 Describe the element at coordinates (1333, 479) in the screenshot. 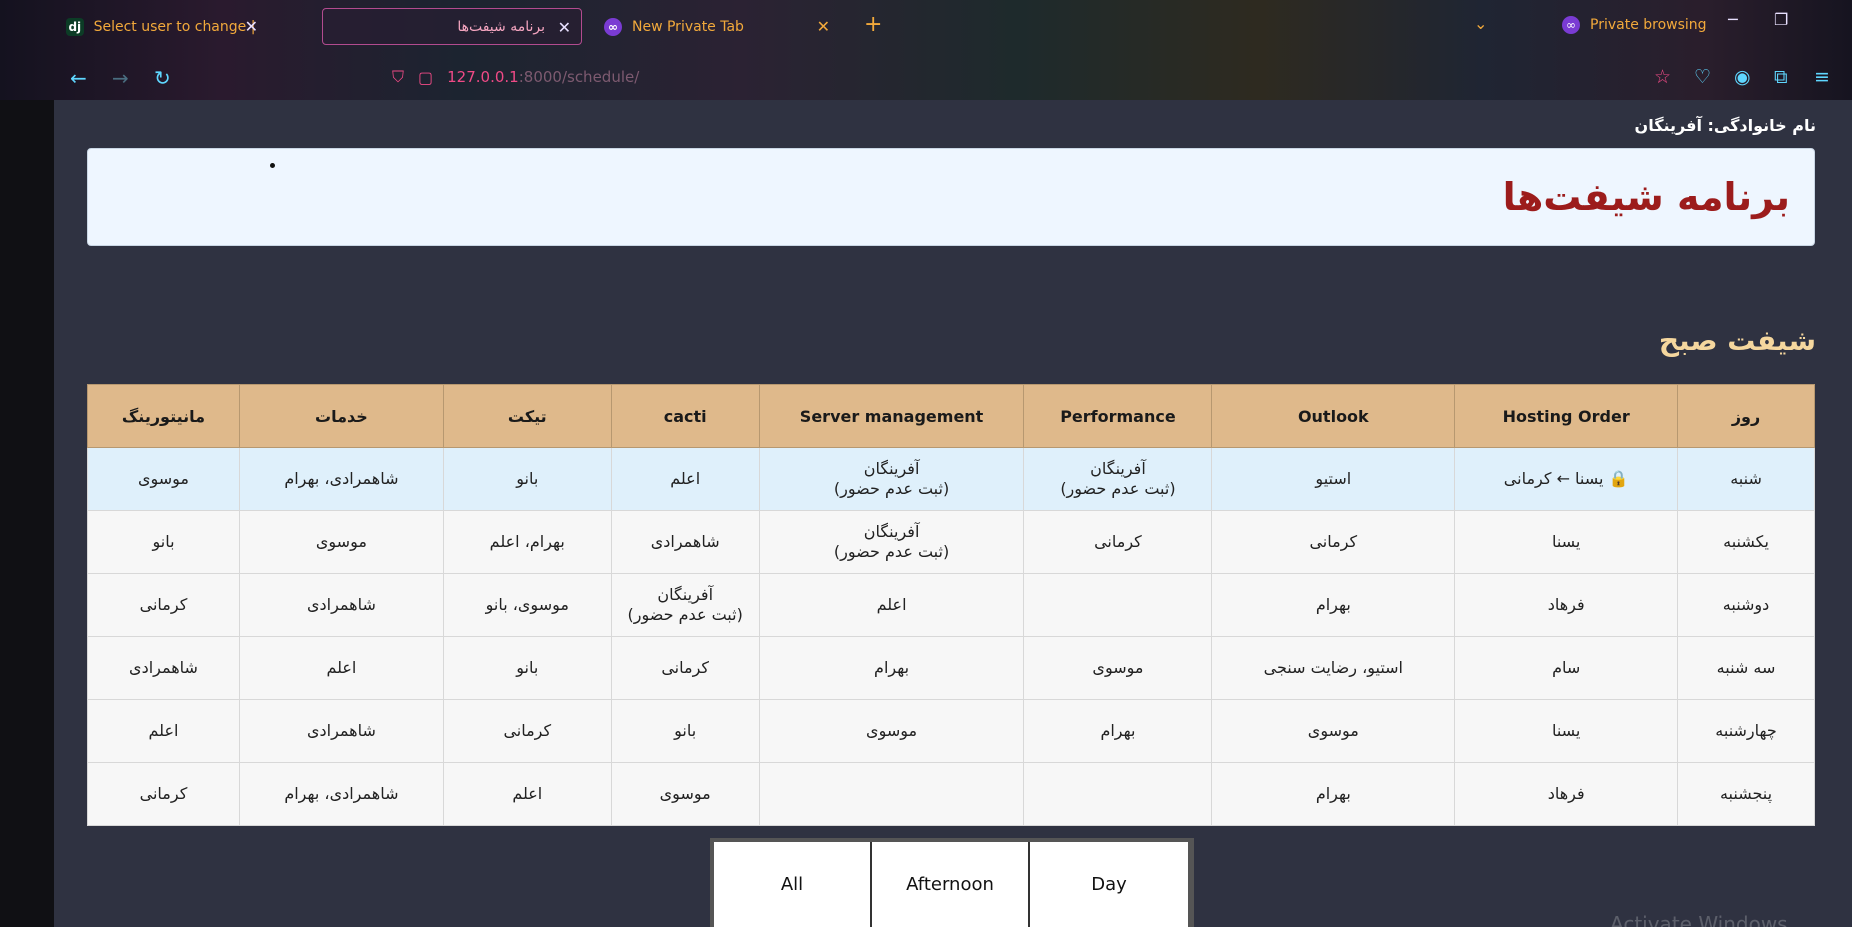

I see `assignment-cell: استیو` at that location.